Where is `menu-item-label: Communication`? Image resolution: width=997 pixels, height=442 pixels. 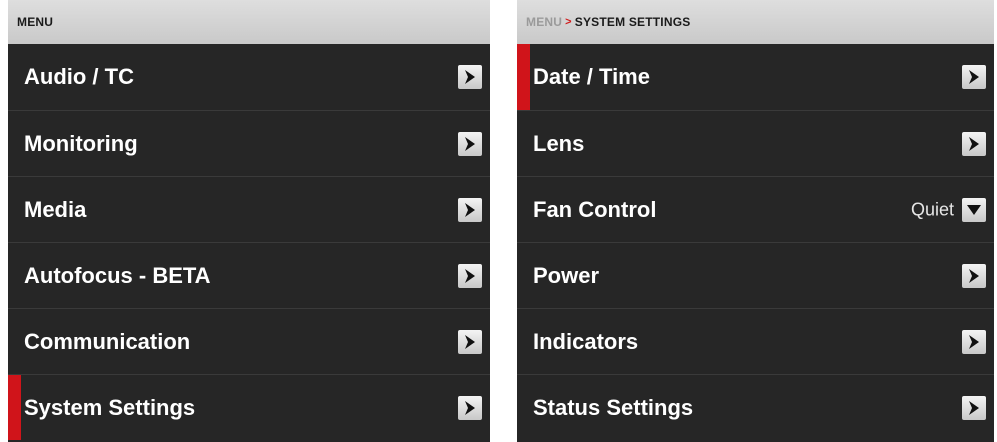
menu-item-label: Communication is located at coordinates (107, 341).